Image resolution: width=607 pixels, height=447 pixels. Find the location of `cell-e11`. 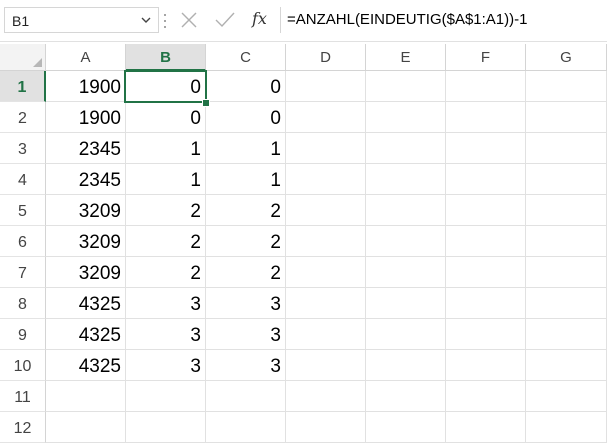

cell-e11 is located at coordinates (406, 396).